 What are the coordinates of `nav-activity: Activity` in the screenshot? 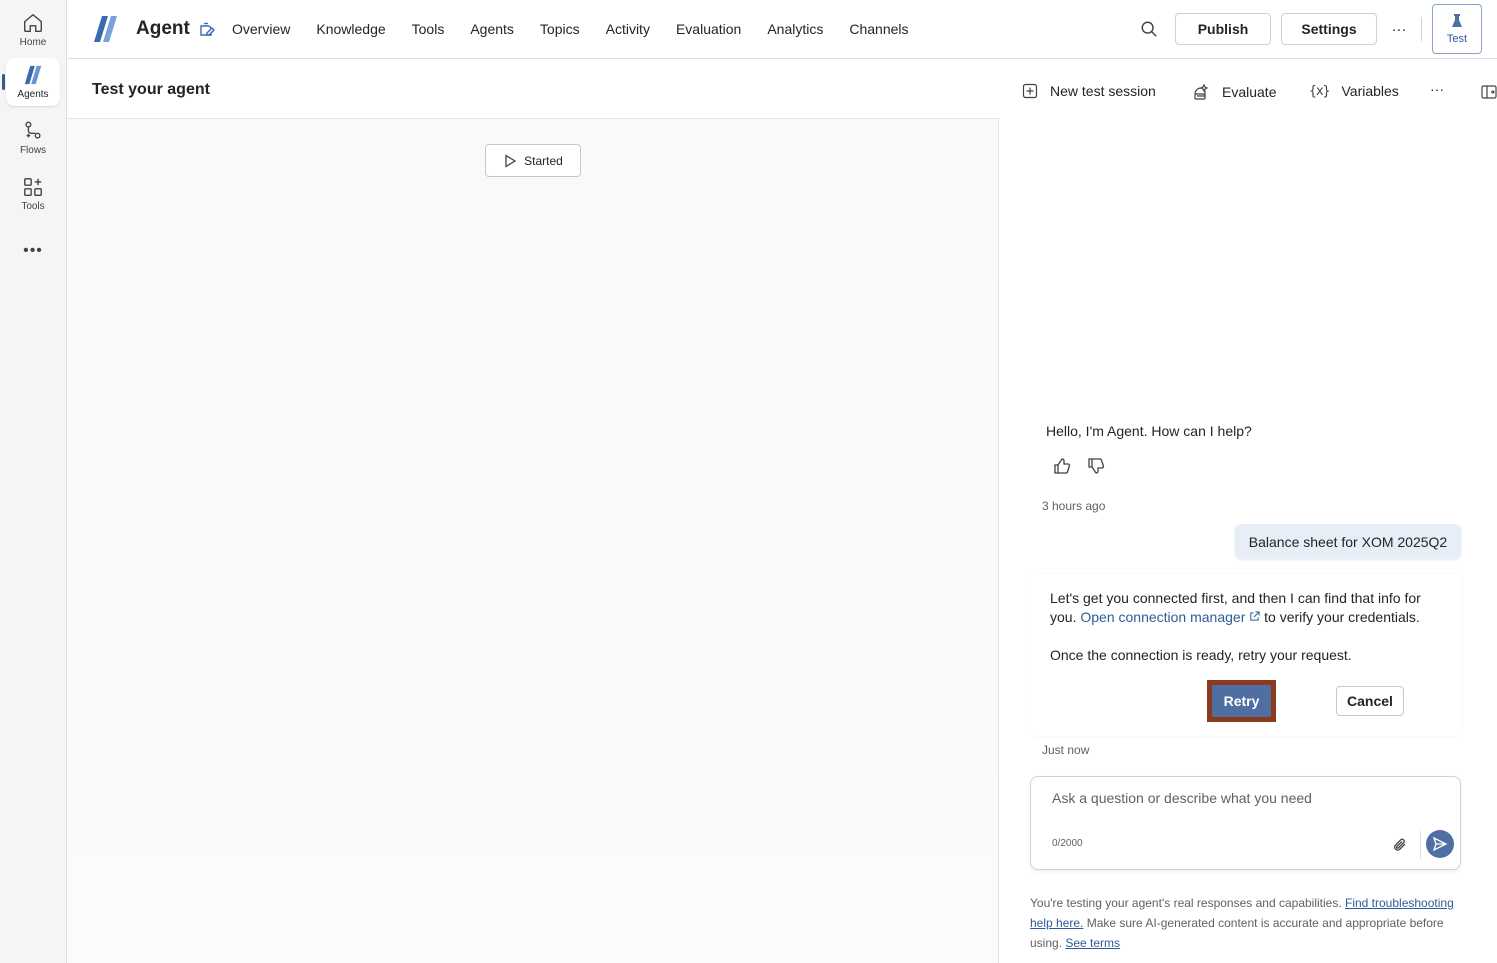 It's located at (628, 29).